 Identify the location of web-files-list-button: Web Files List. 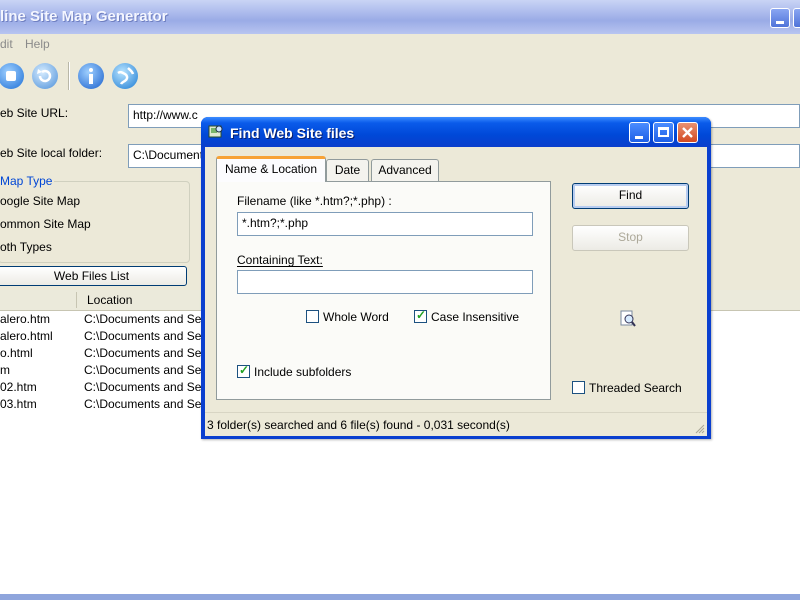
(93, 276).